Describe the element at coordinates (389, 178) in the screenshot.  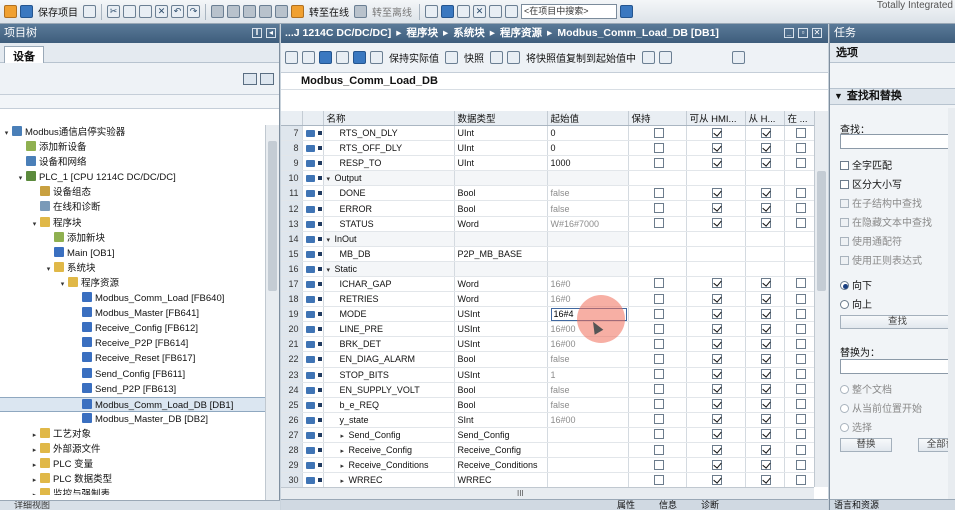
I see `name-cell: ▾ Output` at that location.